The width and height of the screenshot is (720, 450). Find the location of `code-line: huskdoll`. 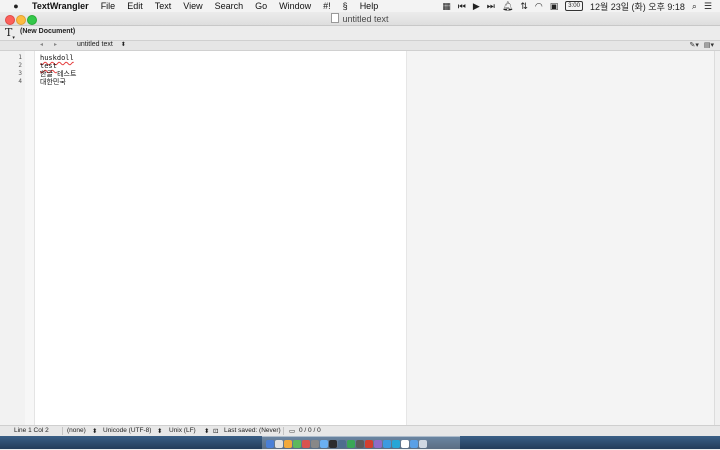

code-line: huskdoll is located at coordinates (57, 58).